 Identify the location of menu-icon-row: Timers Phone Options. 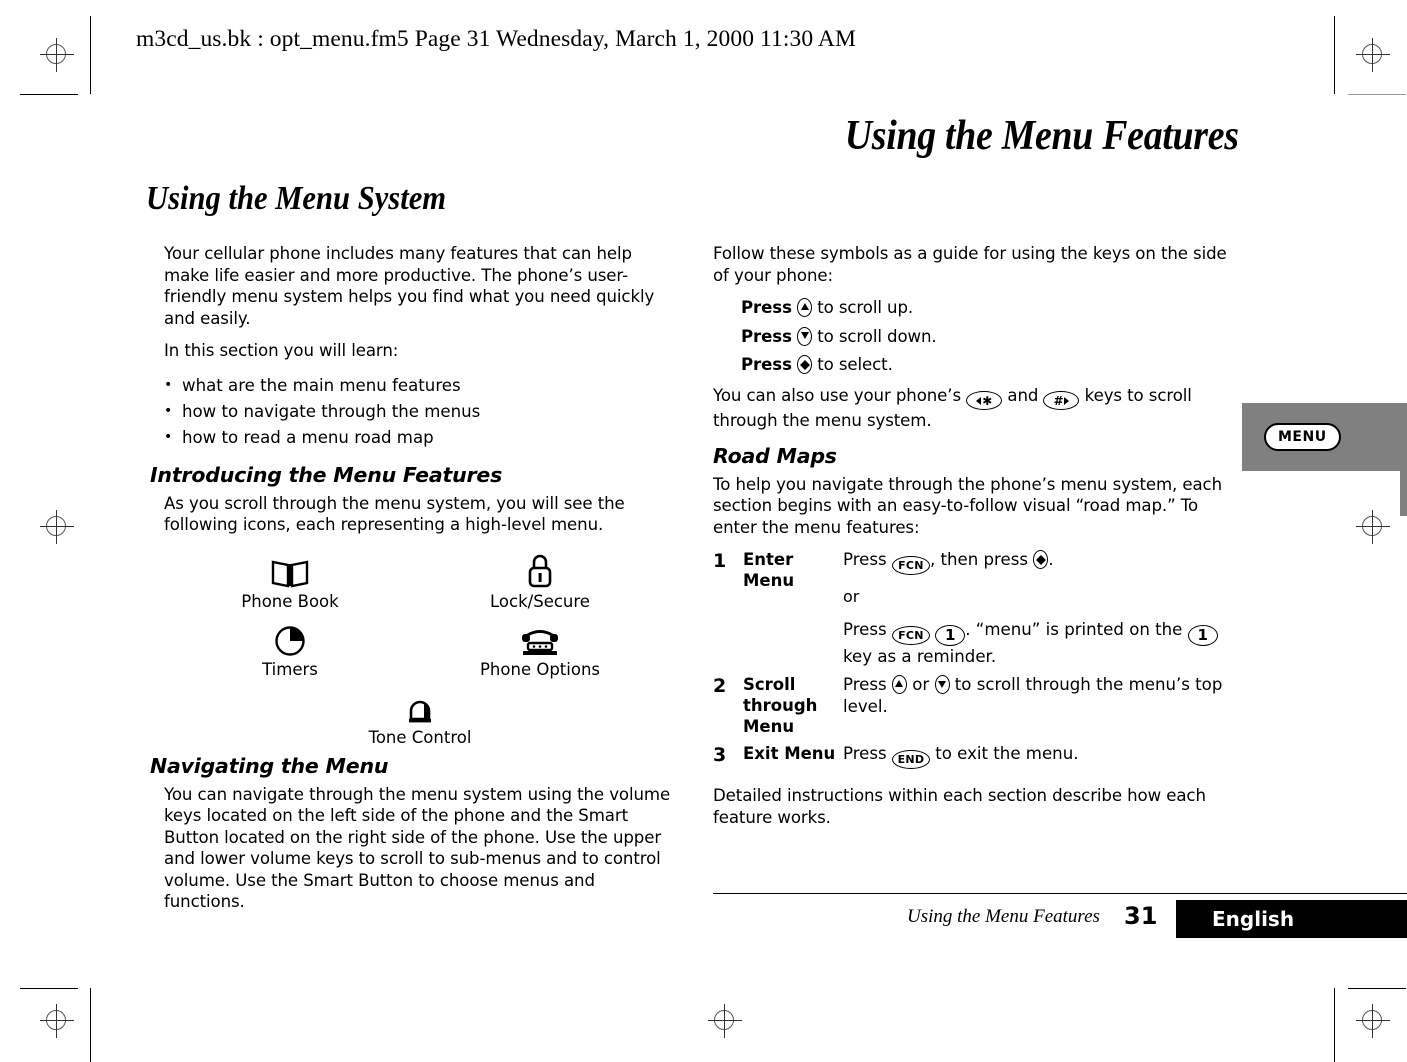
(415, 649).